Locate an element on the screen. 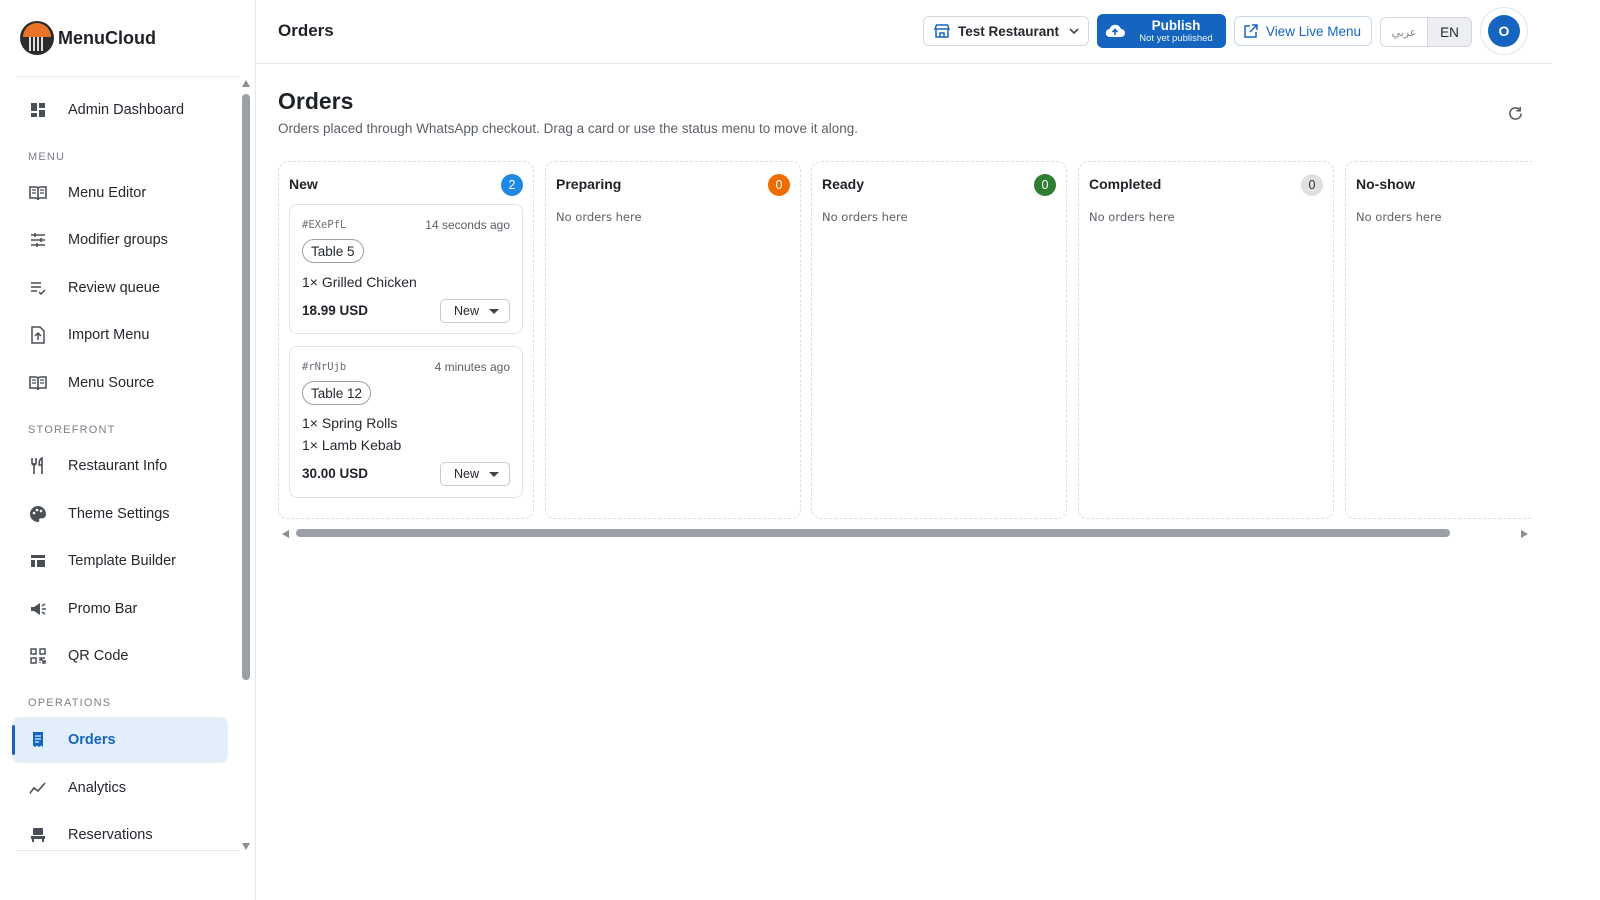  cloud-upload-icon is located at coordinates (1115, 31).